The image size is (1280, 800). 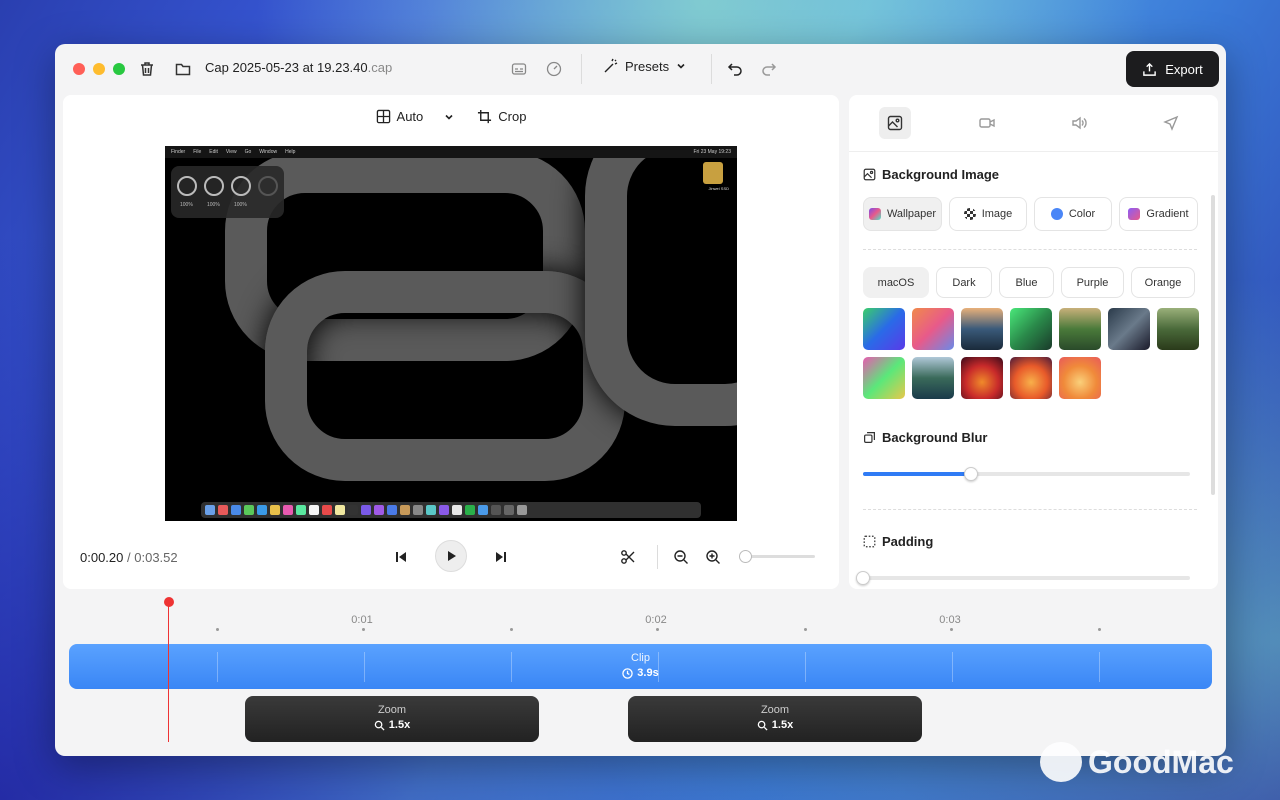 What do you see at coordinates (1213, 345) in the screenshot?
I see `sidebar-scrollbar` at bounding box center [1213, 345].